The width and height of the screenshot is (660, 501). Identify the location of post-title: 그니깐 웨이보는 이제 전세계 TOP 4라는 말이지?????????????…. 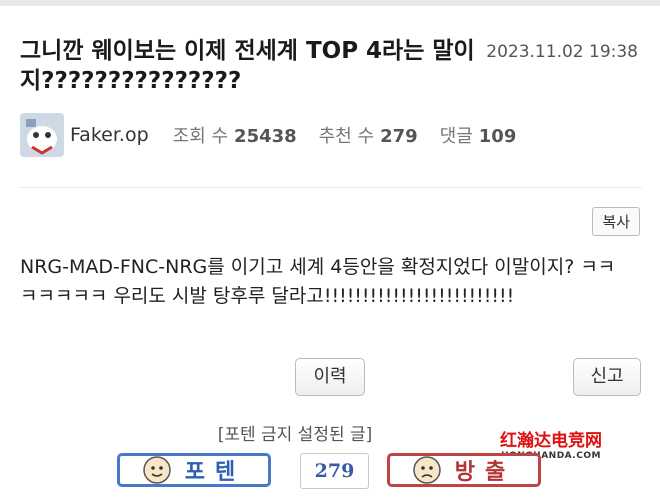
(247, 66).